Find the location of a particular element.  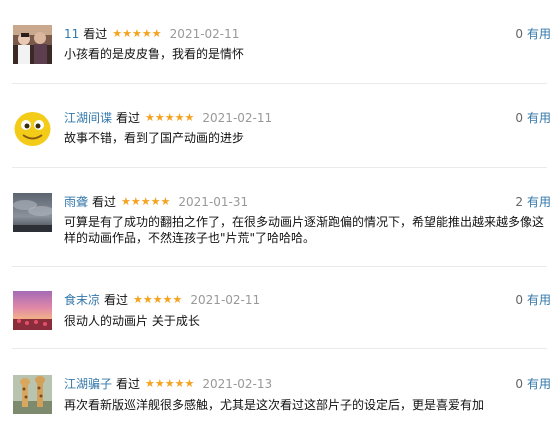

sunset-avatar-icon is located at coordinates (32, 310).